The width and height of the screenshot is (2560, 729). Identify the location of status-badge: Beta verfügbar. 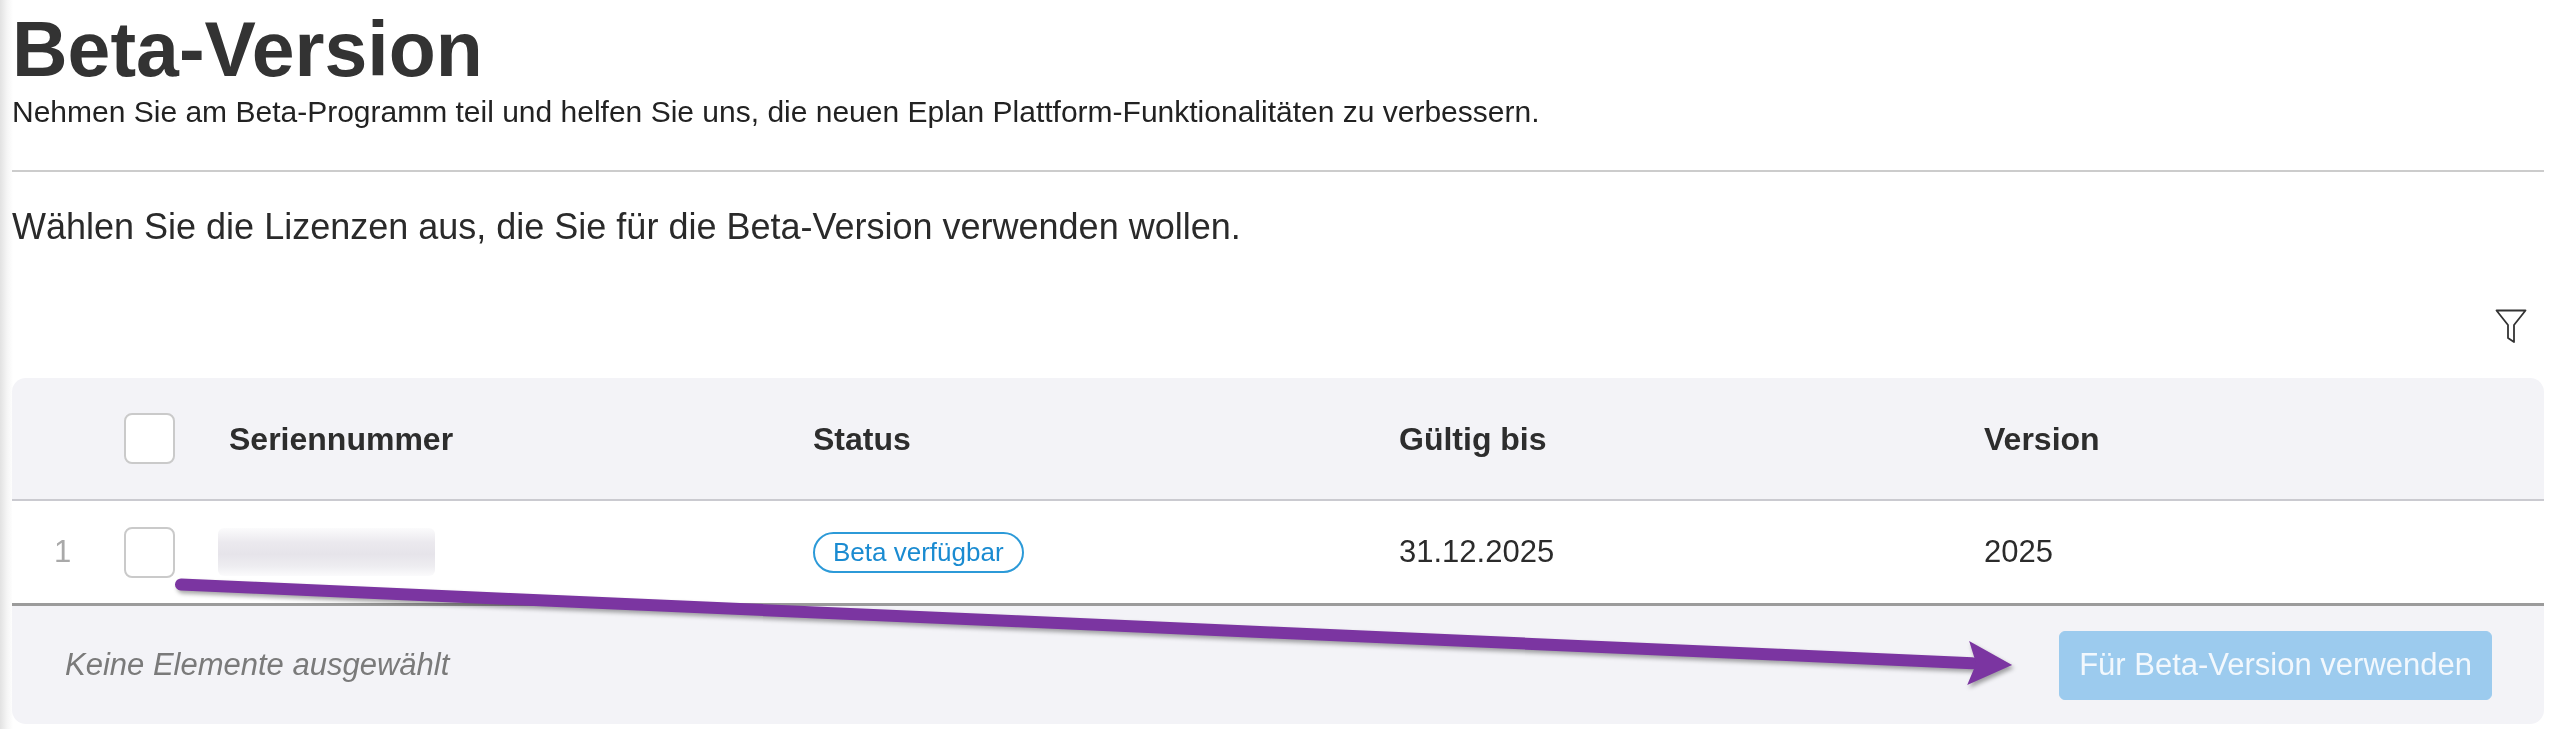
(918, 552).